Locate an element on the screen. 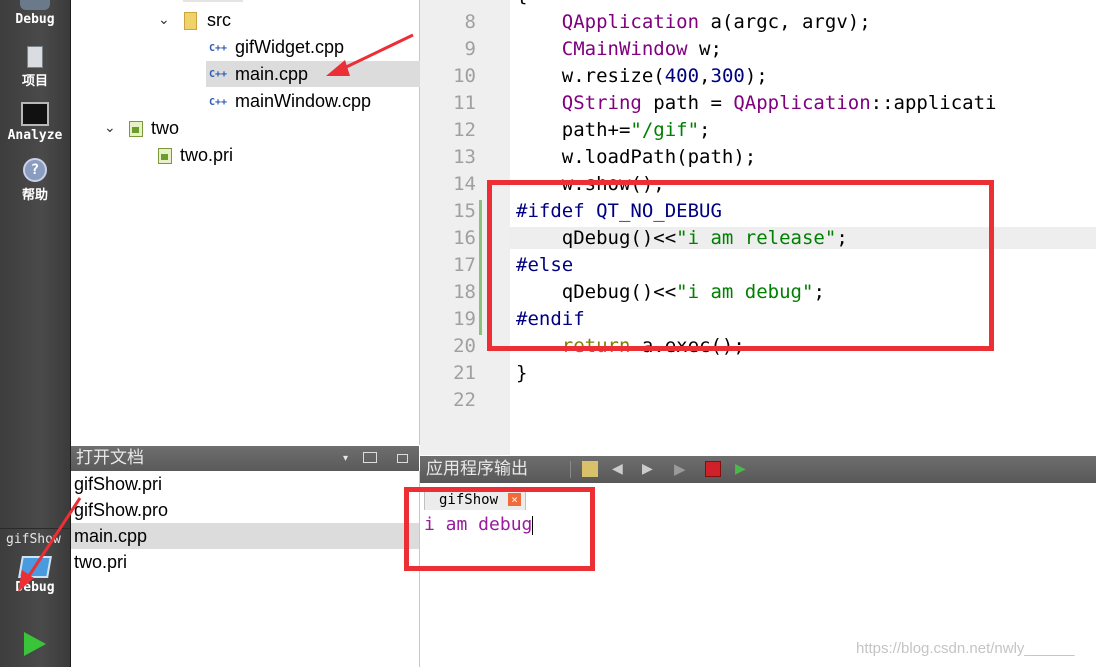 This screenshot has height=667, width=1096. line-number: 9 is located at coordinates (470, 49).